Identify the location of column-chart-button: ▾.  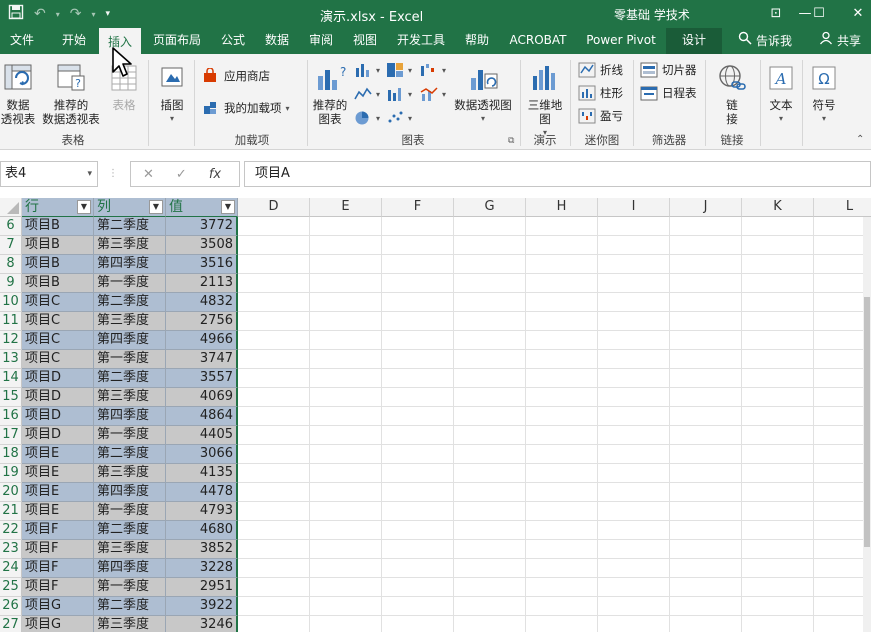
(367, 70).